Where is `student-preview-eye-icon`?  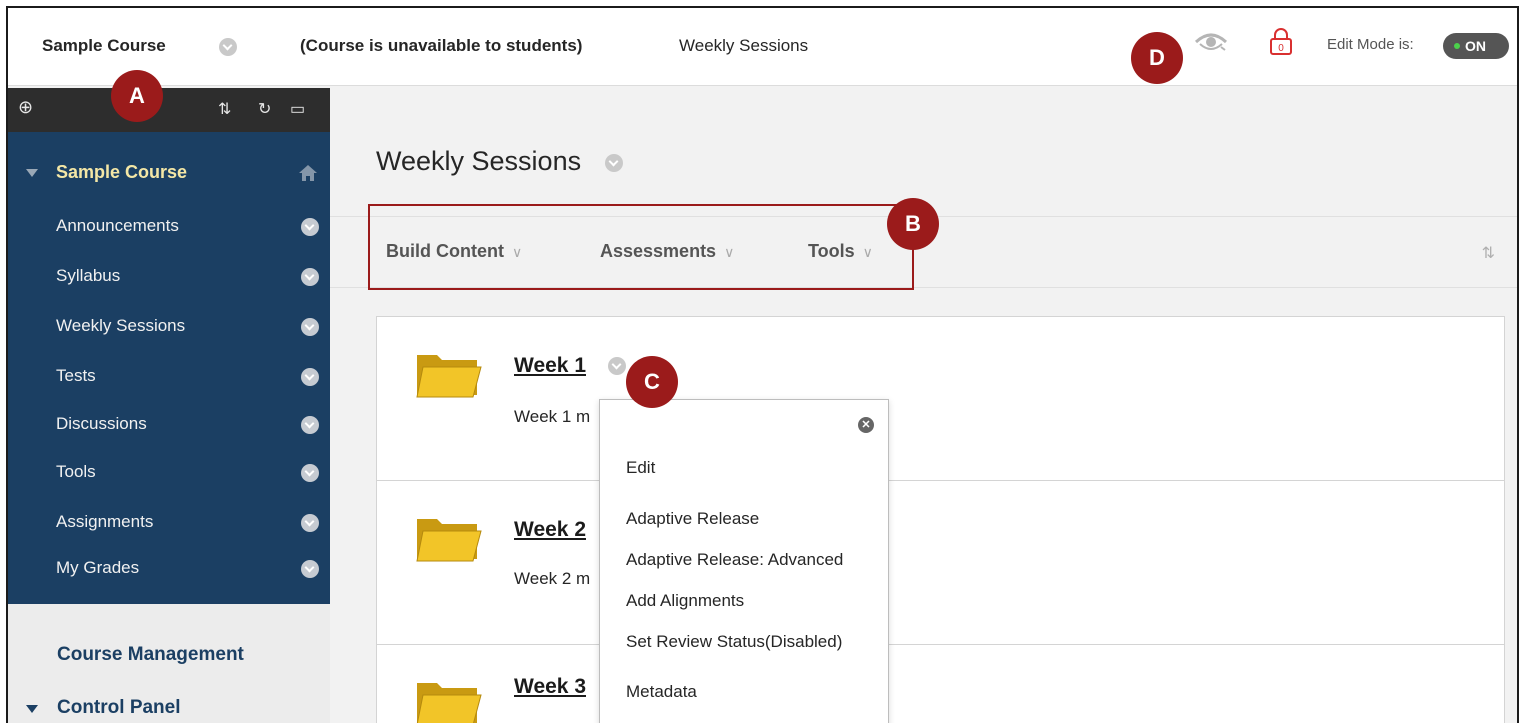
student-preview-eye-icon is located at coordinates (1211, 42).